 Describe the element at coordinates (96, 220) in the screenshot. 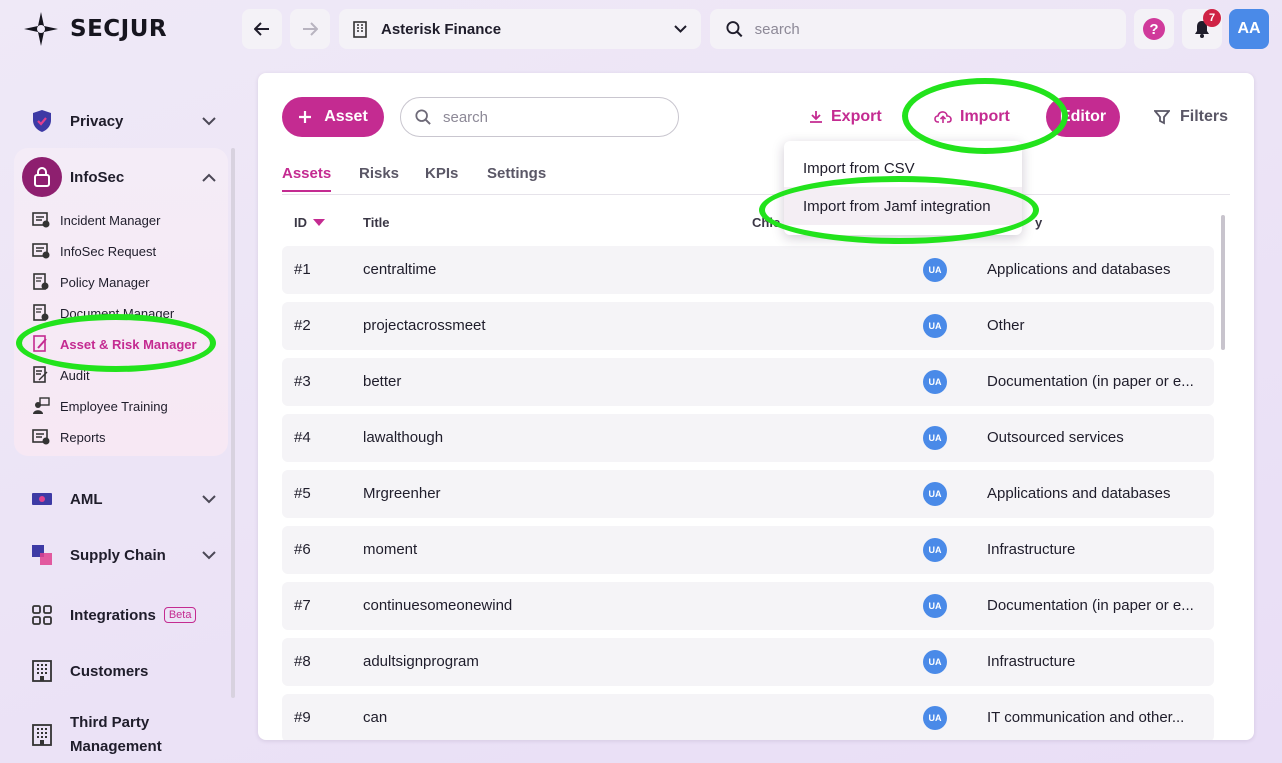

I see `sidebar-item-incident-manager: Incident Manager` at that location.